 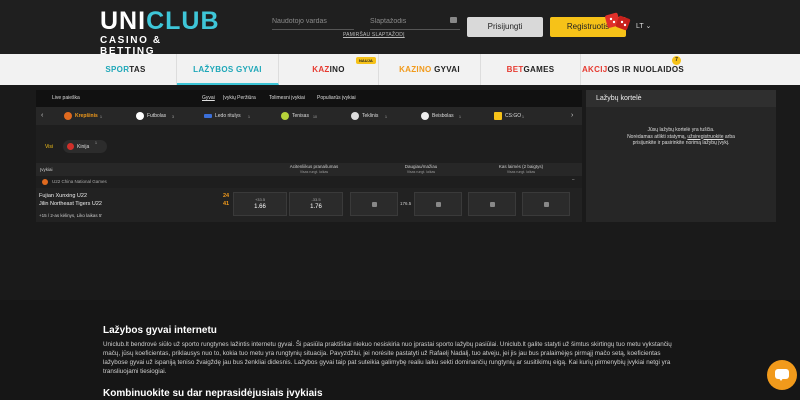 I want to click on filter-country-label: Kinija, so click(x=83, y=147).